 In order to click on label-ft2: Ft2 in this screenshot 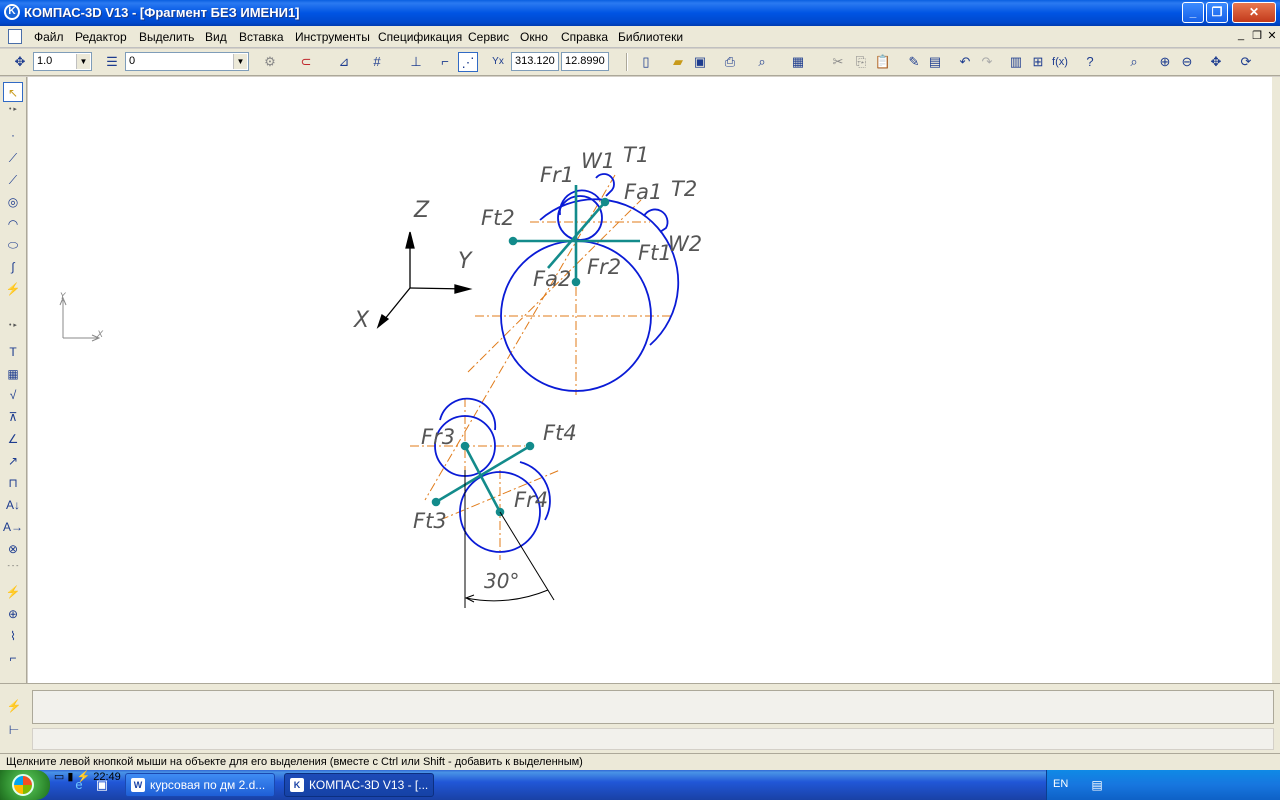, I will do `click(498, 218)`.